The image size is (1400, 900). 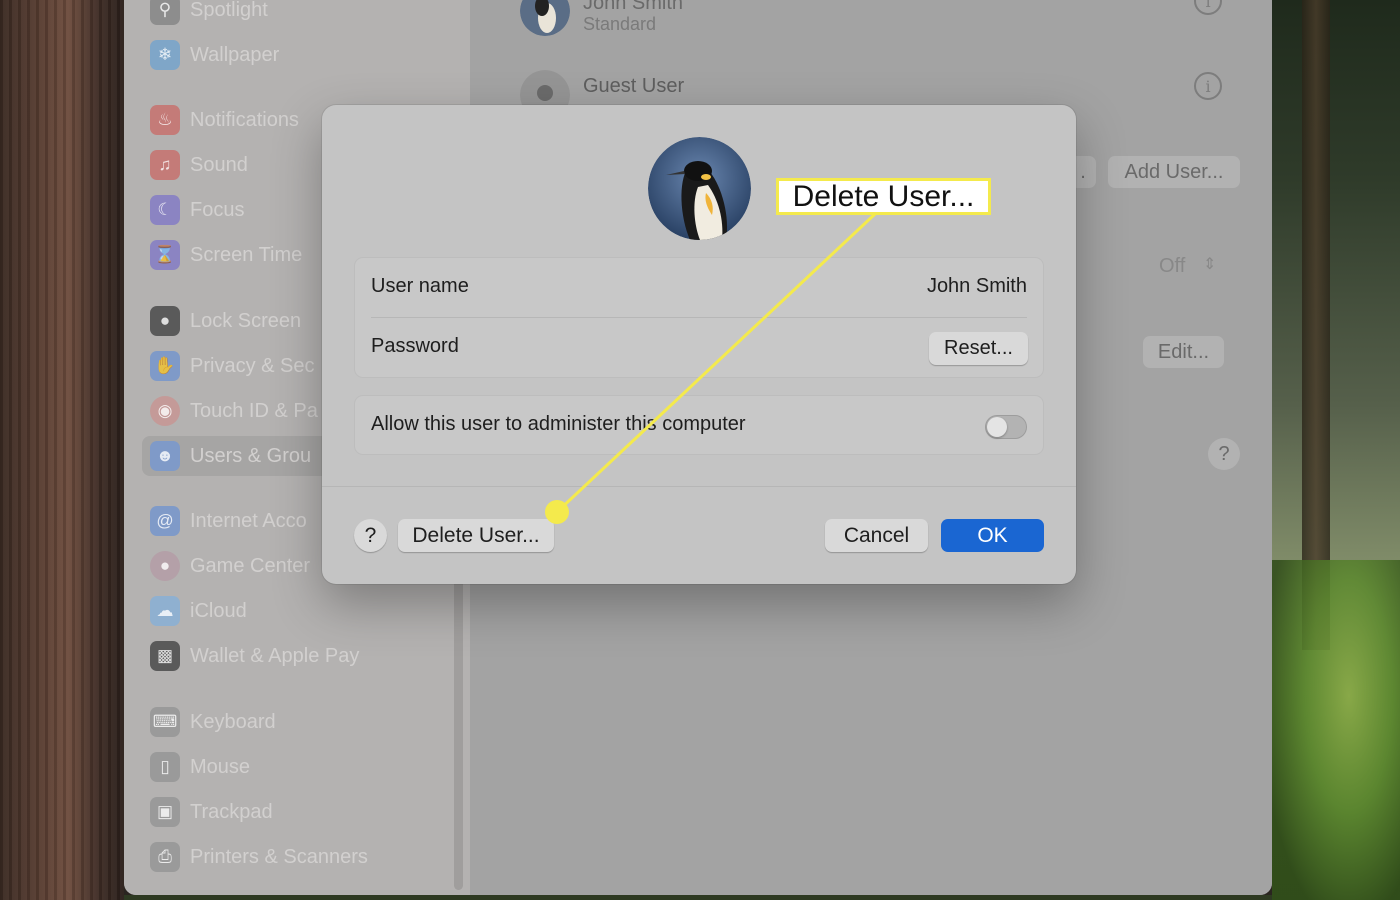 What do you see at coordinates (198, 611) in the screenshot?
I see `sidebar-item-icloud: ☁ iCloud` at bounding box center [198, 611].